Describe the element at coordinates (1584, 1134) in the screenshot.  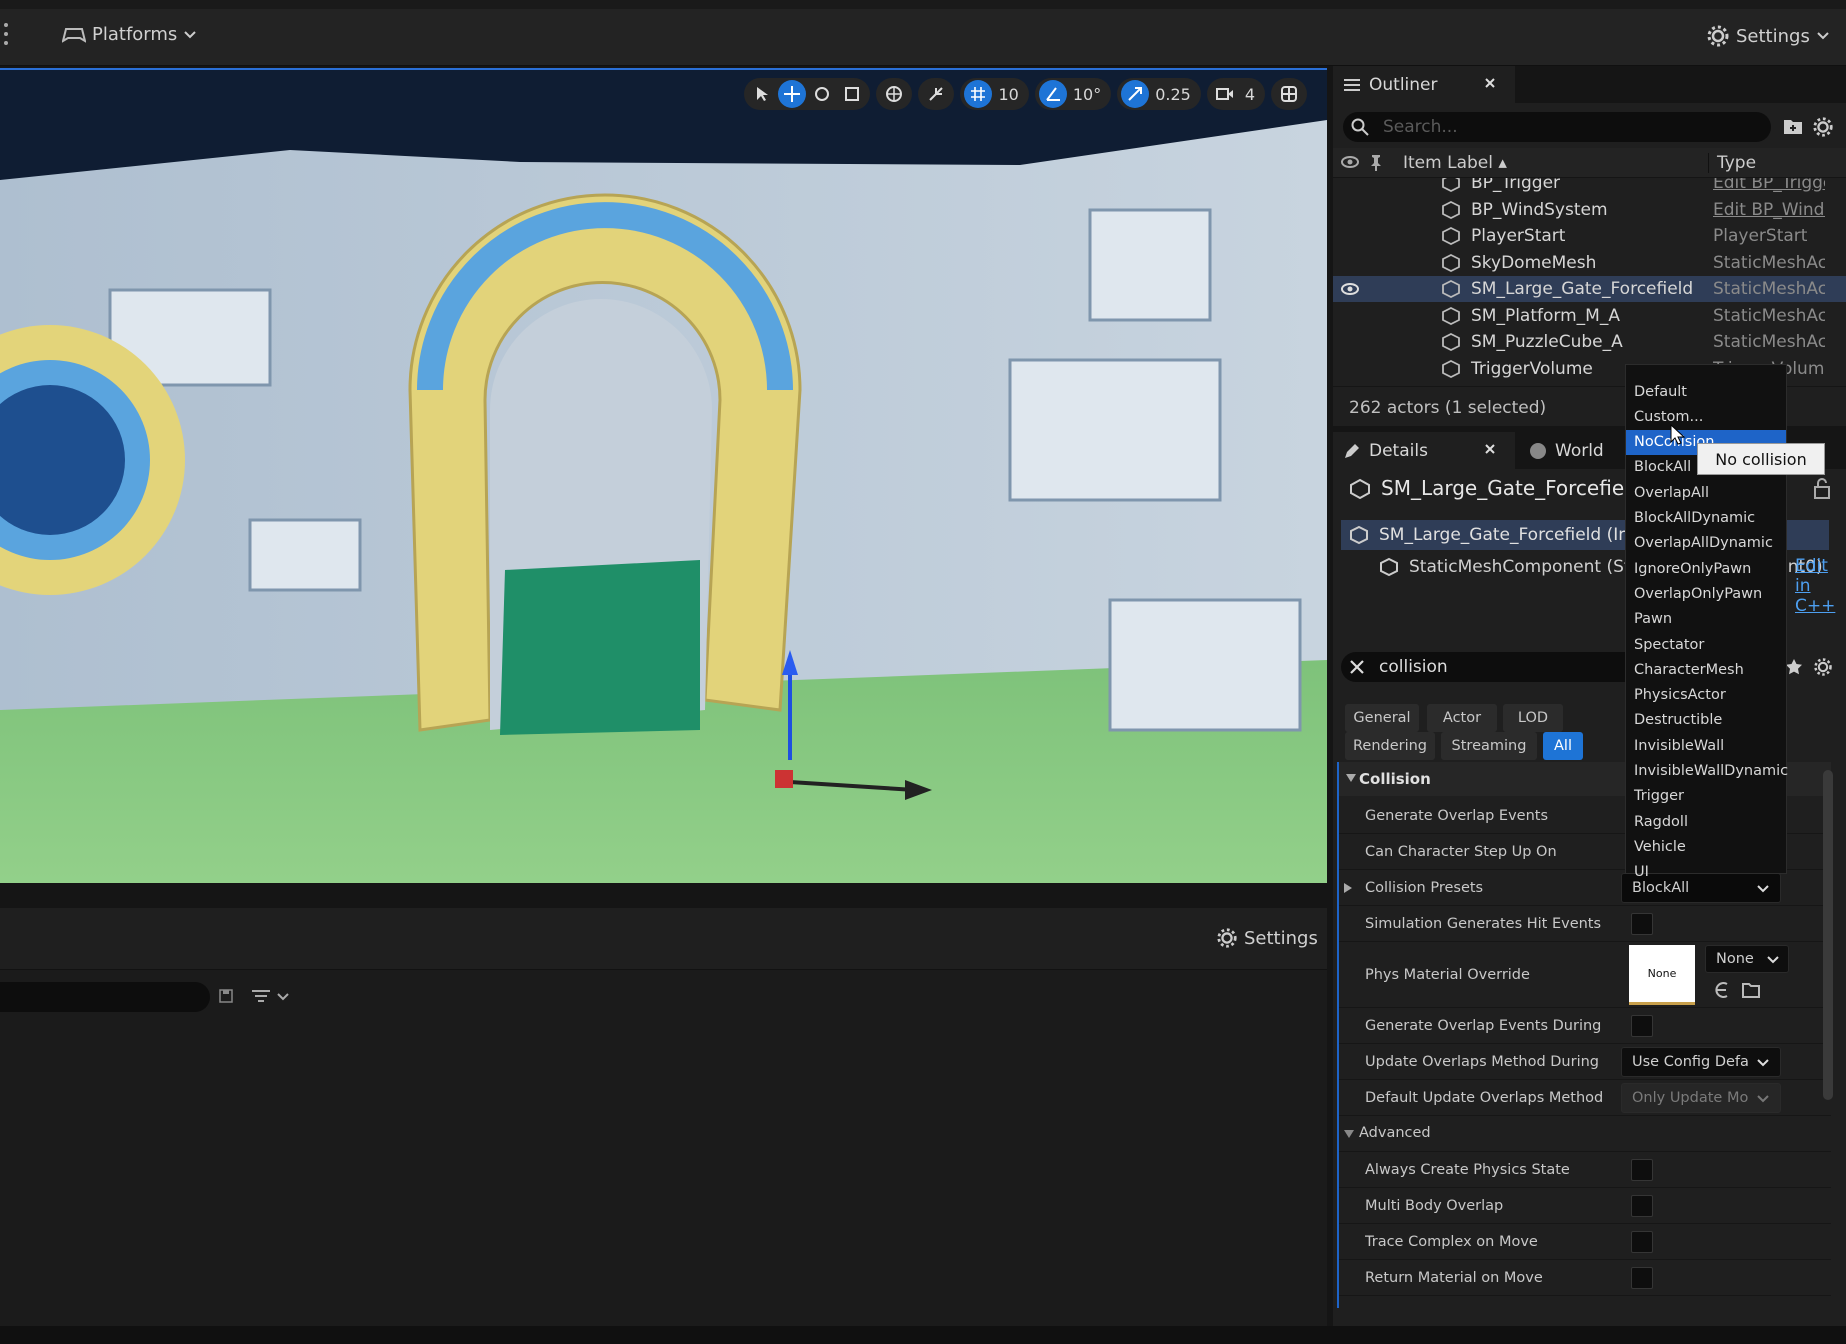
I see `section-advanced-header: Advanced` at that location.